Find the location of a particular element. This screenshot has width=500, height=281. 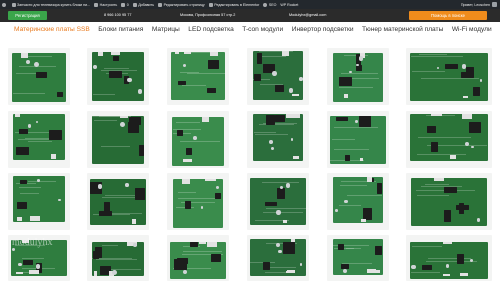

admin-seo: SEO is located at coordinates (269, 4).